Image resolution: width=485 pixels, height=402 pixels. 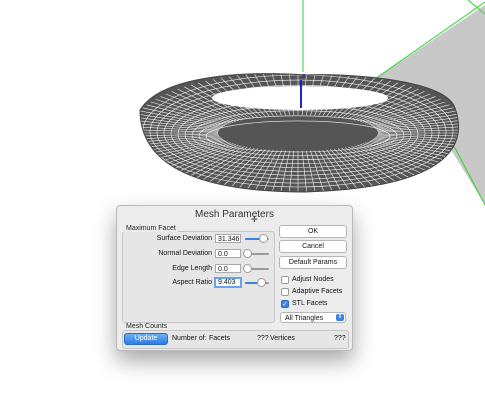 What do you see at coordinates (220, 338) in the screenshot?
I see `facets-label: Facets` at bounding box center [220, 338].